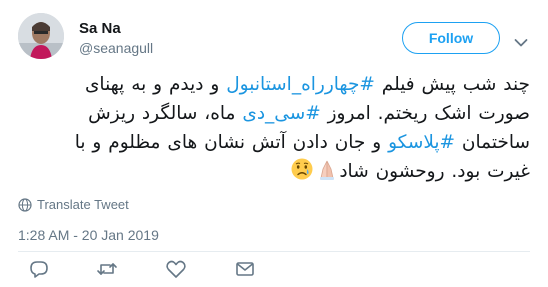 This screenshot has width=548, height=287. I want to click on hashtag-link: #پلاسکو, so click(421, 142).